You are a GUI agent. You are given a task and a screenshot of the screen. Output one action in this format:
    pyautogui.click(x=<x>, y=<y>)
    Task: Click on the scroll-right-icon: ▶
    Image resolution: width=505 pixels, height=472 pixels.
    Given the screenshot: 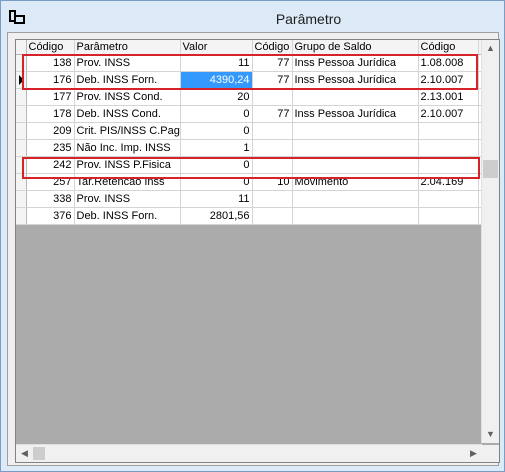 What is the action you would take?
    pyautogui.click(x=473, y=453)
    